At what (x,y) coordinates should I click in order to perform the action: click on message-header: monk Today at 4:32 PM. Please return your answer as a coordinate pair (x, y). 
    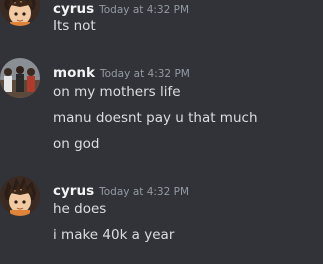
    Looking at the image, I should click on (121, 71).